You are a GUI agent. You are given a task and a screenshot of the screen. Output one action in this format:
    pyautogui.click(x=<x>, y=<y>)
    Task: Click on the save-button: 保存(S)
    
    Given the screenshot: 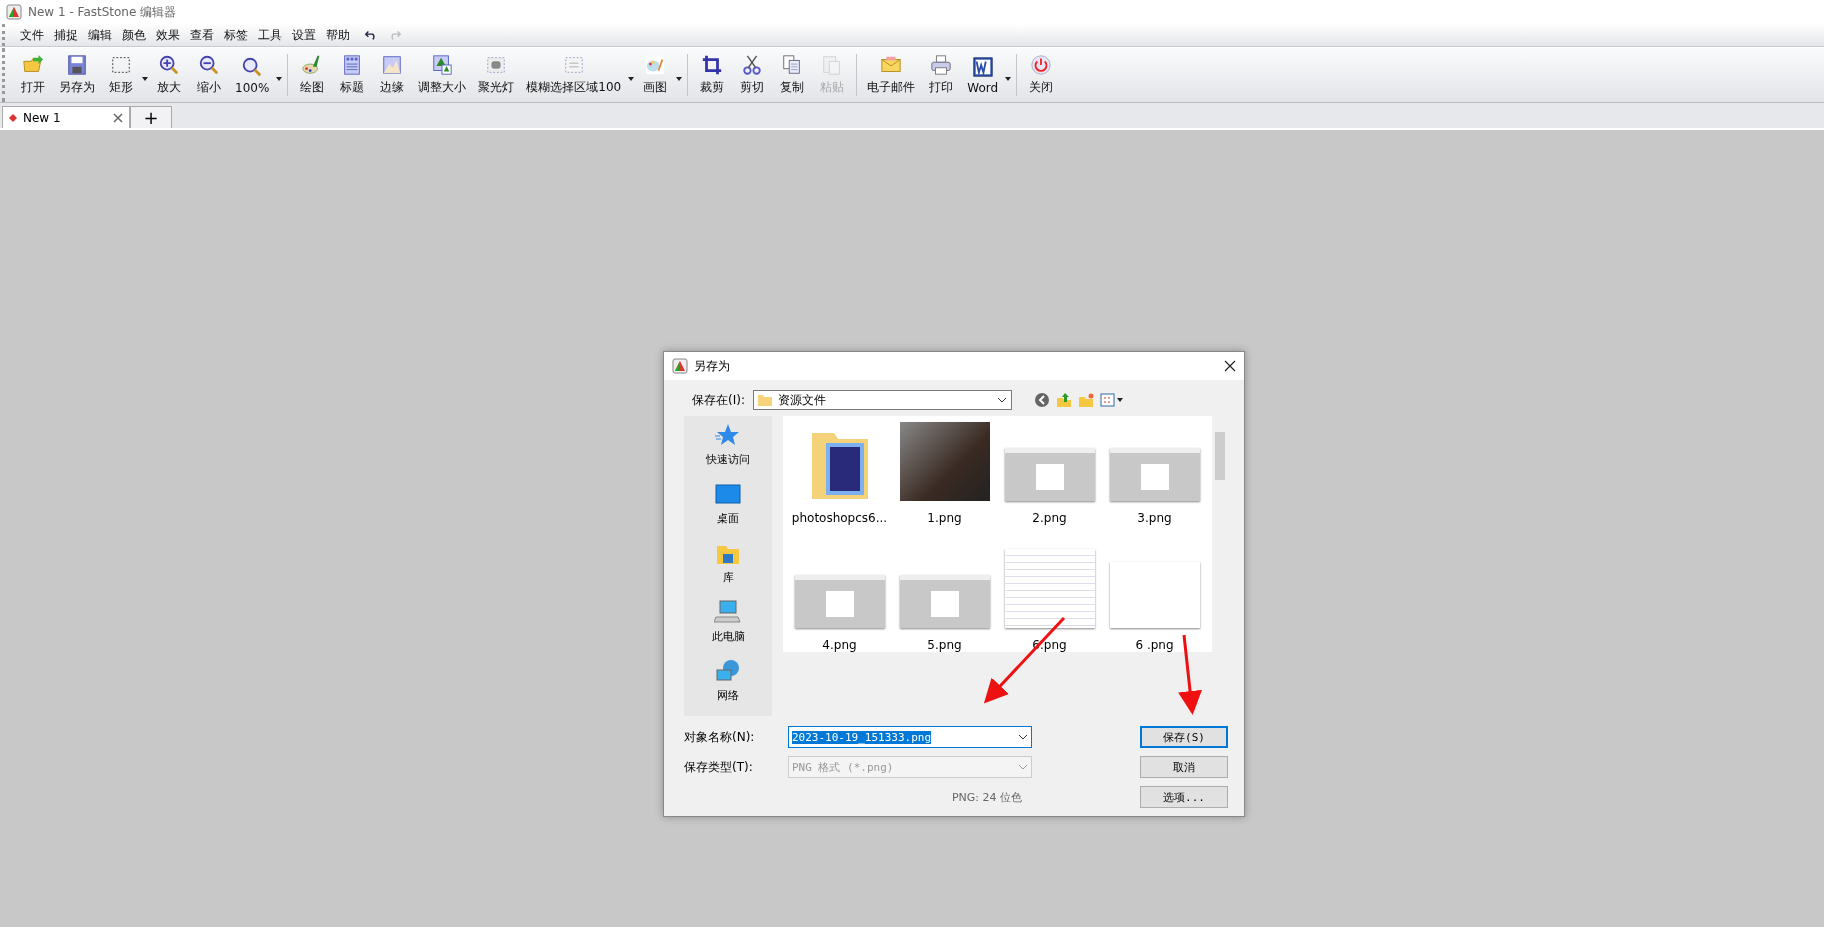 What is the action you would take?
    pyautogui.click(x=1184, y=737)
    